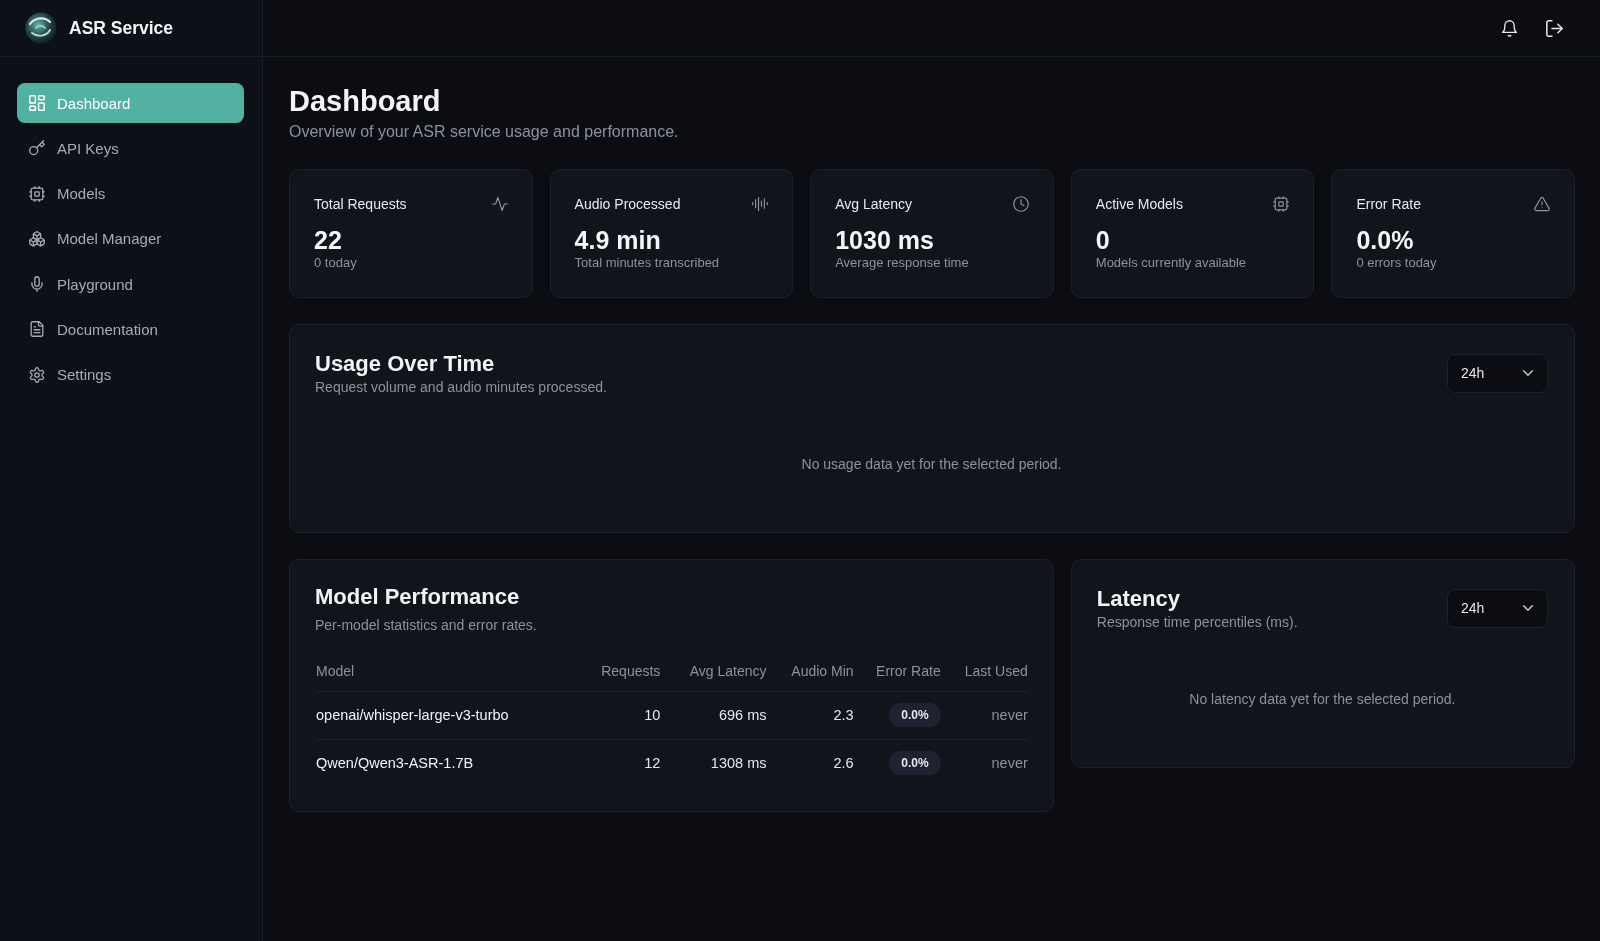 Image resolution: width=1600 pixels, height=941 pixels. Describe the element at coordinates (984, 671) in the screenshot. I see `column-header: Last Used` at that location.